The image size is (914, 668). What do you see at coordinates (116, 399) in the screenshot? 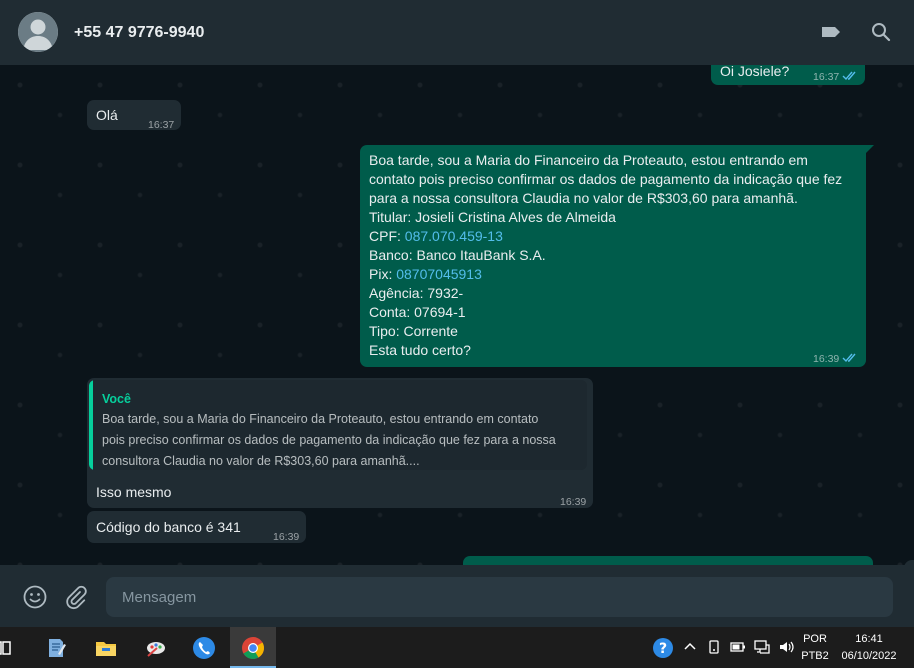
I see `quote-author: Você` at bounding box center [116, 399].